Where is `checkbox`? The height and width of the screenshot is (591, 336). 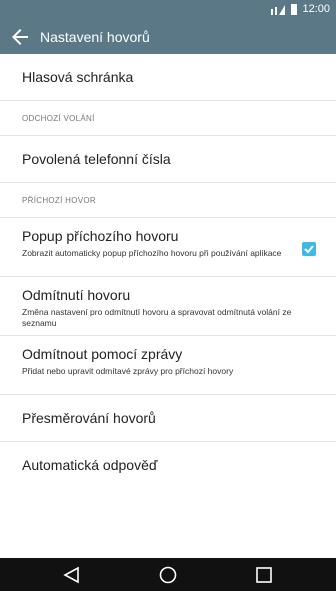
checkbox is located at coordinates (309, 249).